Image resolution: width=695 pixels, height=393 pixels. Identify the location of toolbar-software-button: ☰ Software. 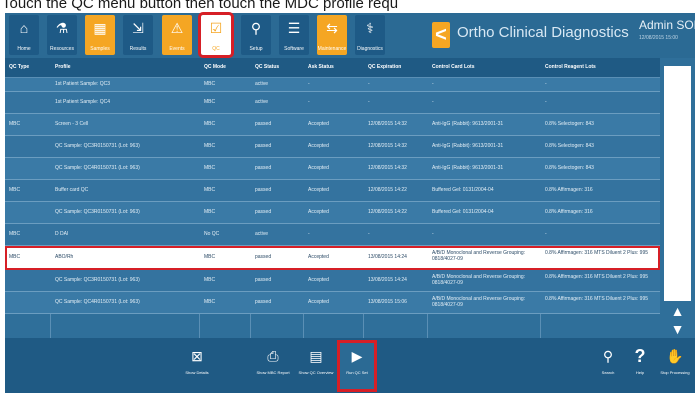
(294, 35).